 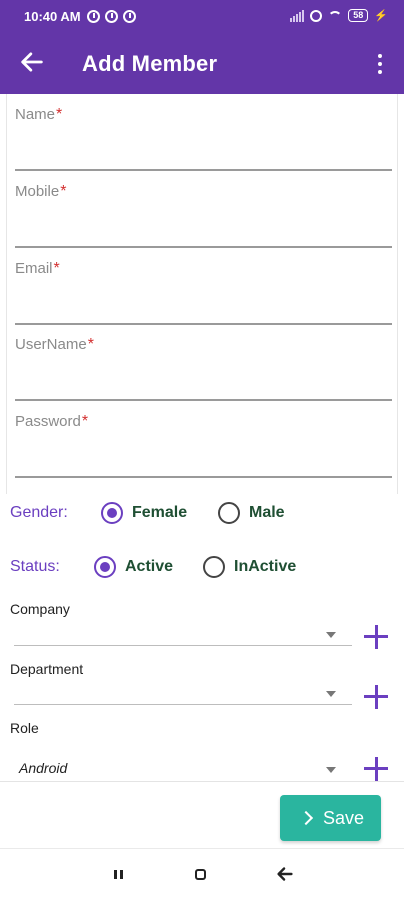 What do you see at coordinates (202, 781) in the screenshot?
I see `divider` at bounding box center [202, 781].